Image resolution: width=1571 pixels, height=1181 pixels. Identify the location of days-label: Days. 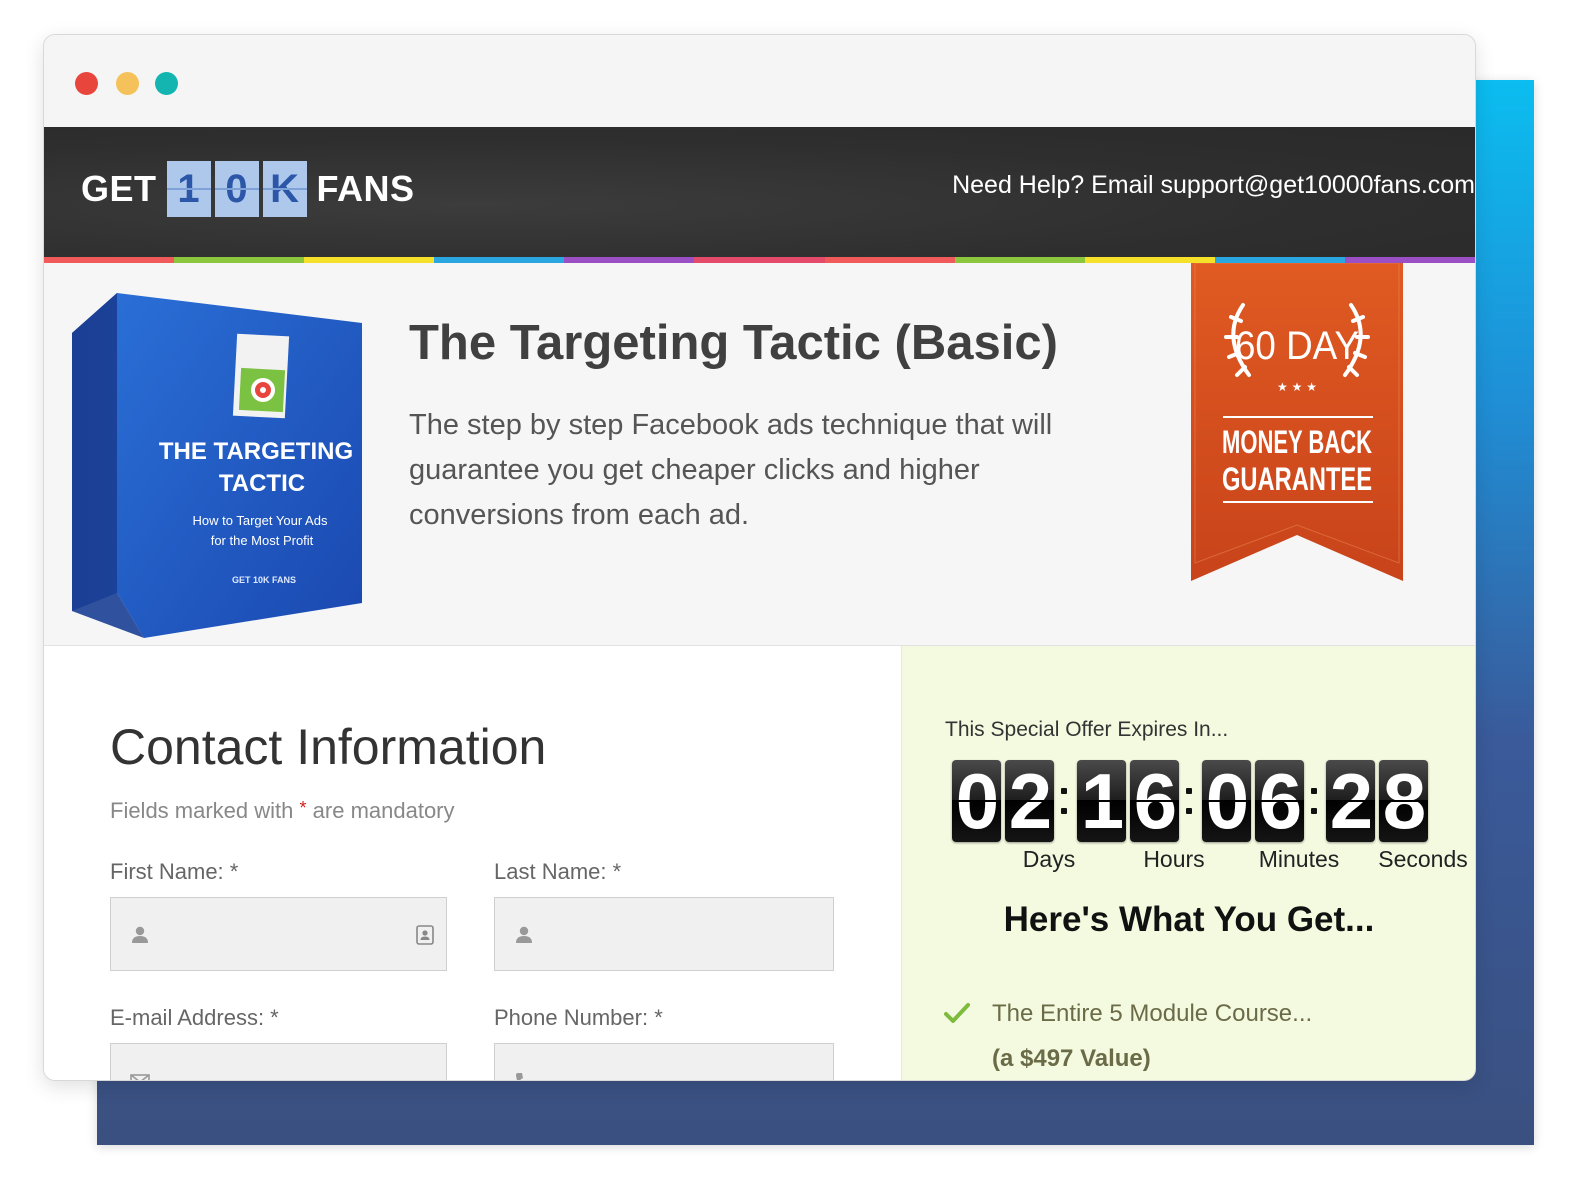
(1049, 859).